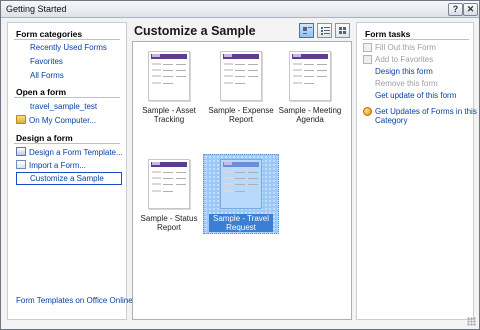  I want to click on office-online-link: Form Templates on Office Online, so click(74, 300).